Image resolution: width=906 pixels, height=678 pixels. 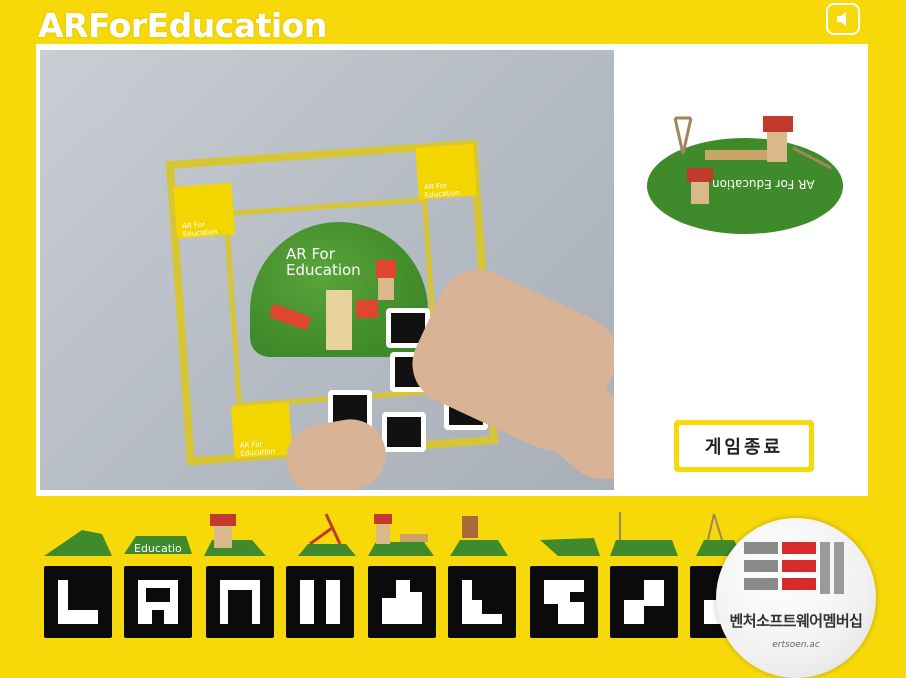 I want to click on preview-label: AR For Education, so click(x=763, y=184).